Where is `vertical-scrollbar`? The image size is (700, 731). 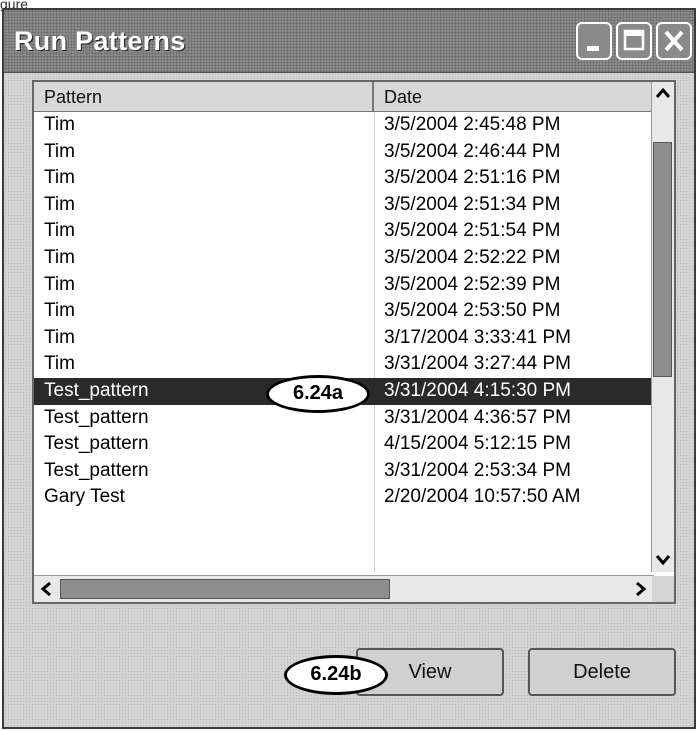 vertical-scrollbar is located at coordinates (662, 327).